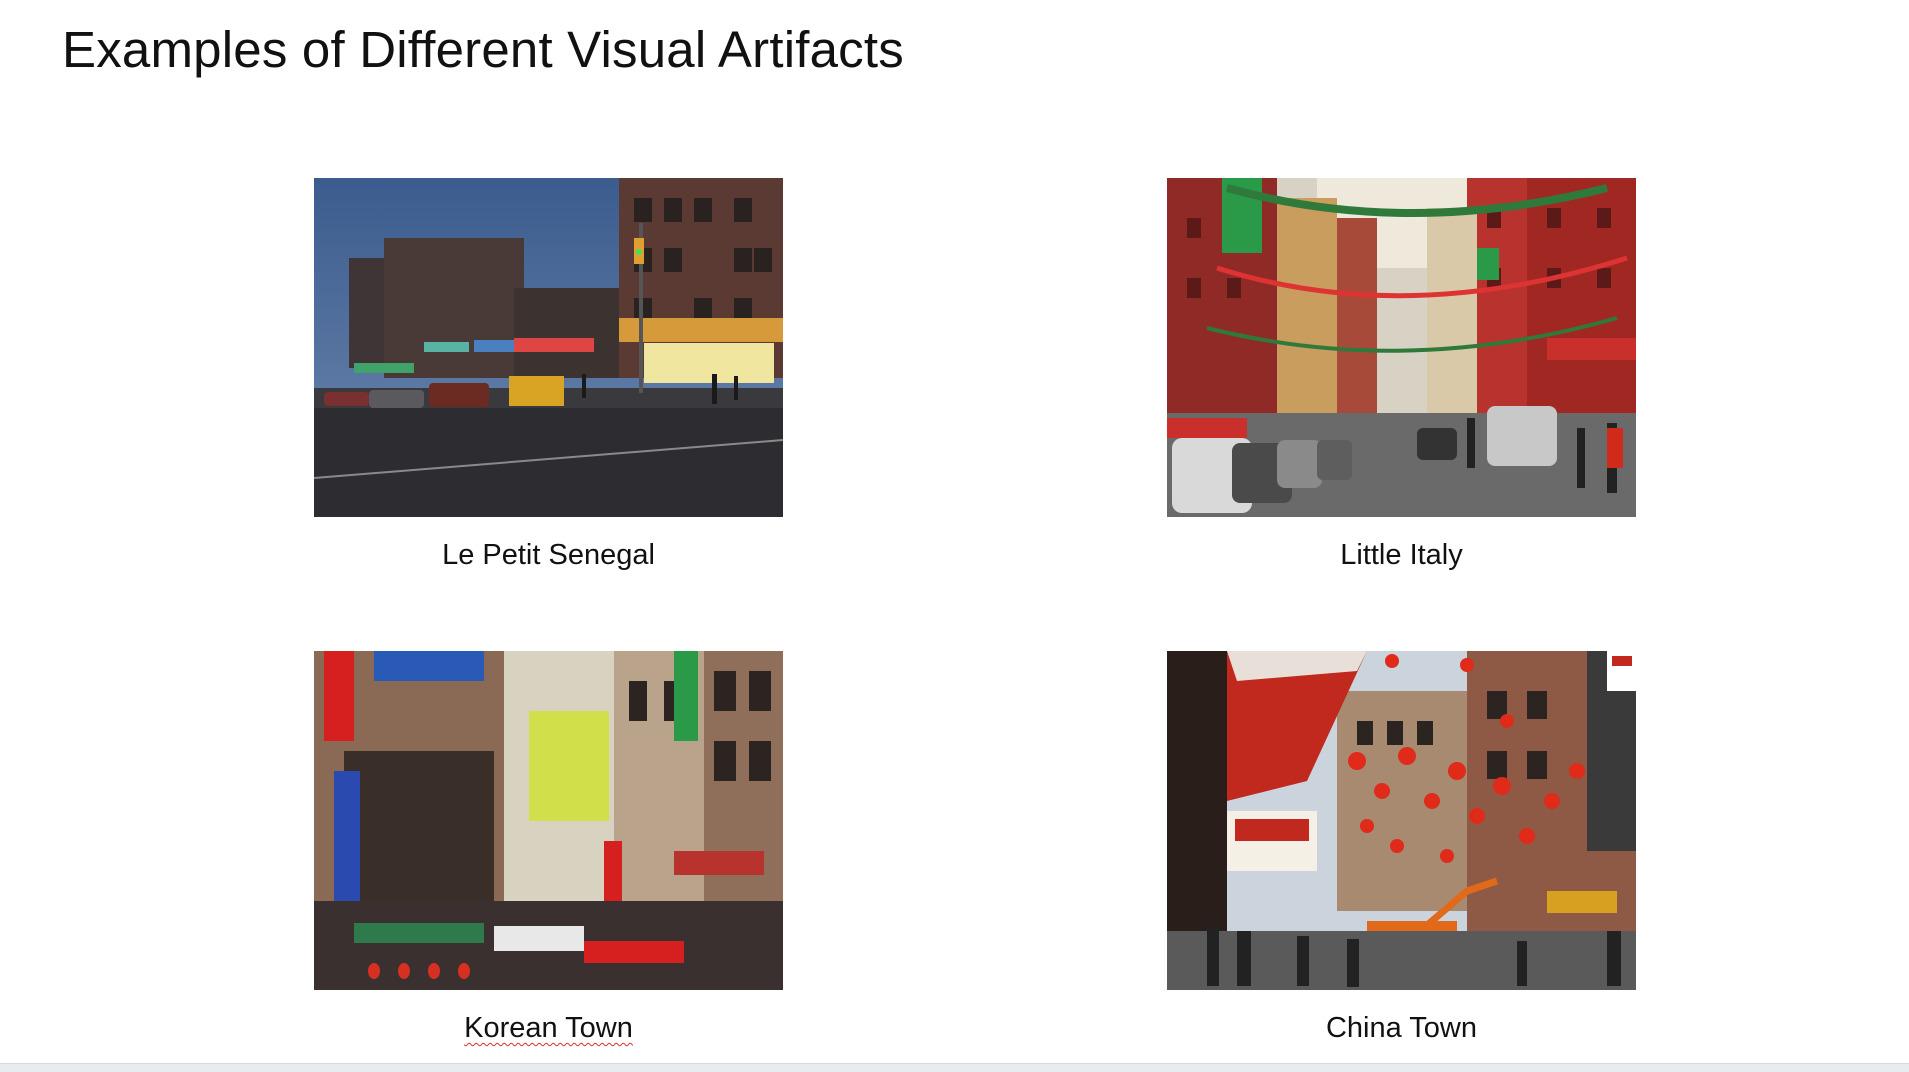 The width and height of the screenshot is (1909, 1072). What do you see at coordinates (483, 49) in the screenshot?
I see `slide-title: Examples of Different Visual Artifacts` at bounding box center [483, 49].